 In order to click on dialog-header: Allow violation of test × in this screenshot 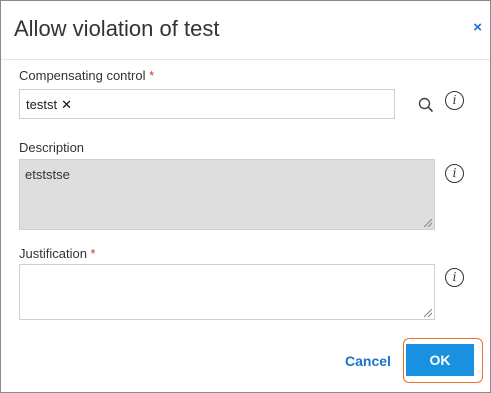, I will do `click(245, 30)`.